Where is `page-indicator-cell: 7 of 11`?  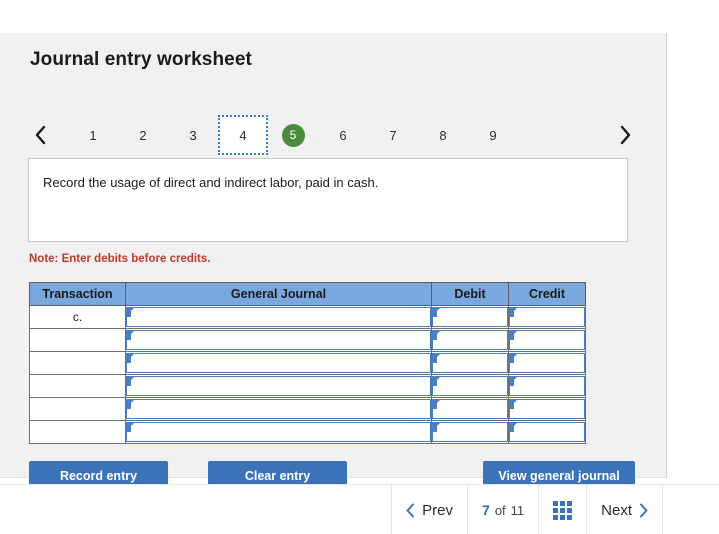 page-indicator-cell: 7 of 11 is located at coordinates (502, 509).